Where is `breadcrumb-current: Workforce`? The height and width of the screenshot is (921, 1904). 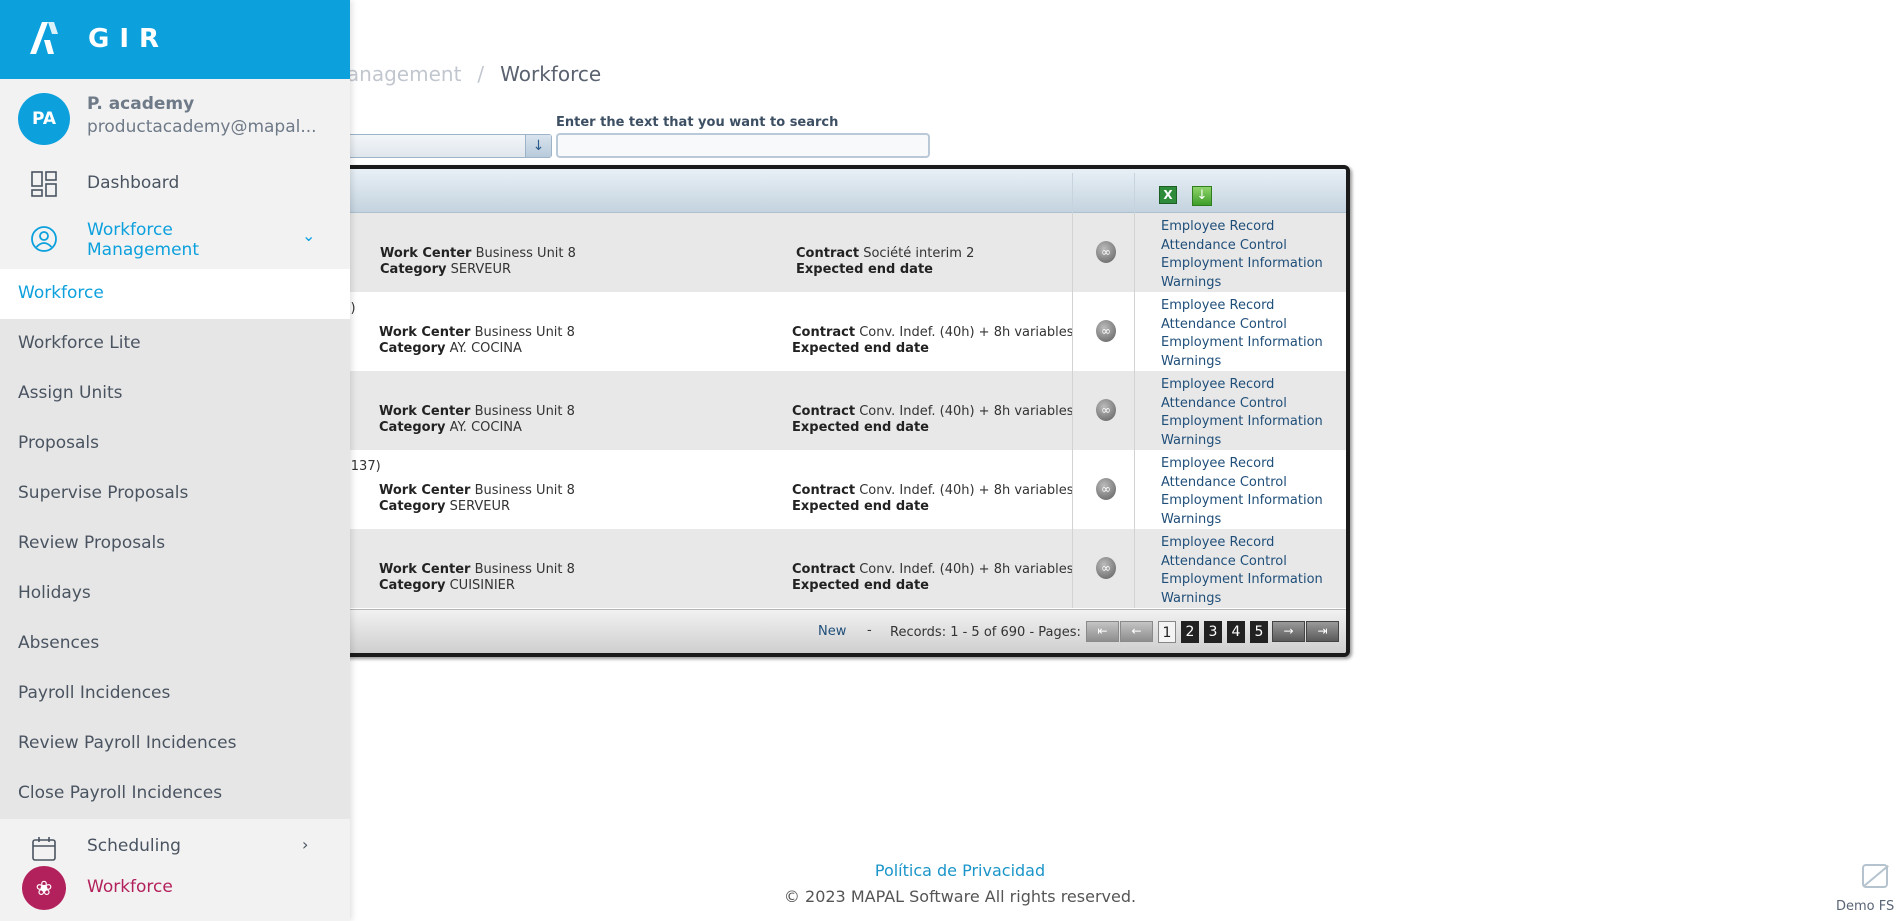
breadcrumb-current: Workforce is located at coordinates (551, 74).